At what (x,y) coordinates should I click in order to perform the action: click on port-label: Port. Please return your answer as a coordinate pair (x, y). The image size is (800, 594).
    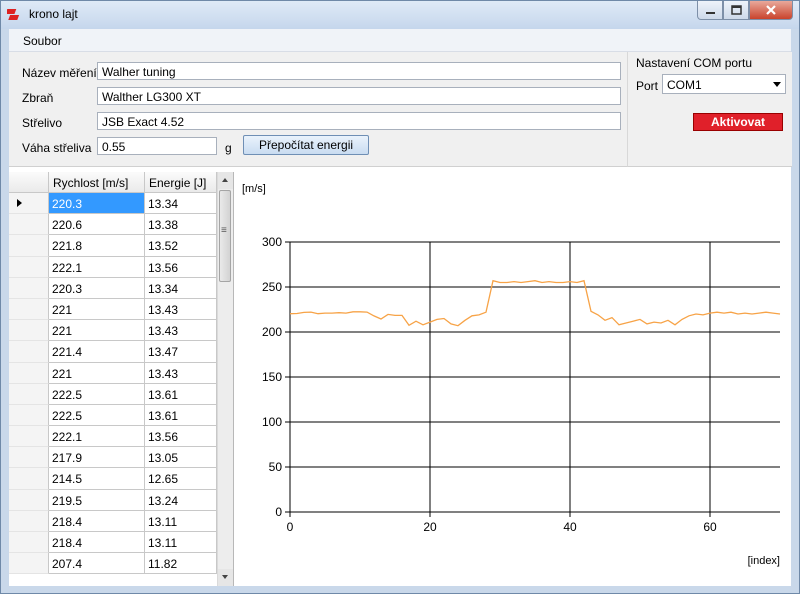
    Looking at the image, I should click on (647, 86).